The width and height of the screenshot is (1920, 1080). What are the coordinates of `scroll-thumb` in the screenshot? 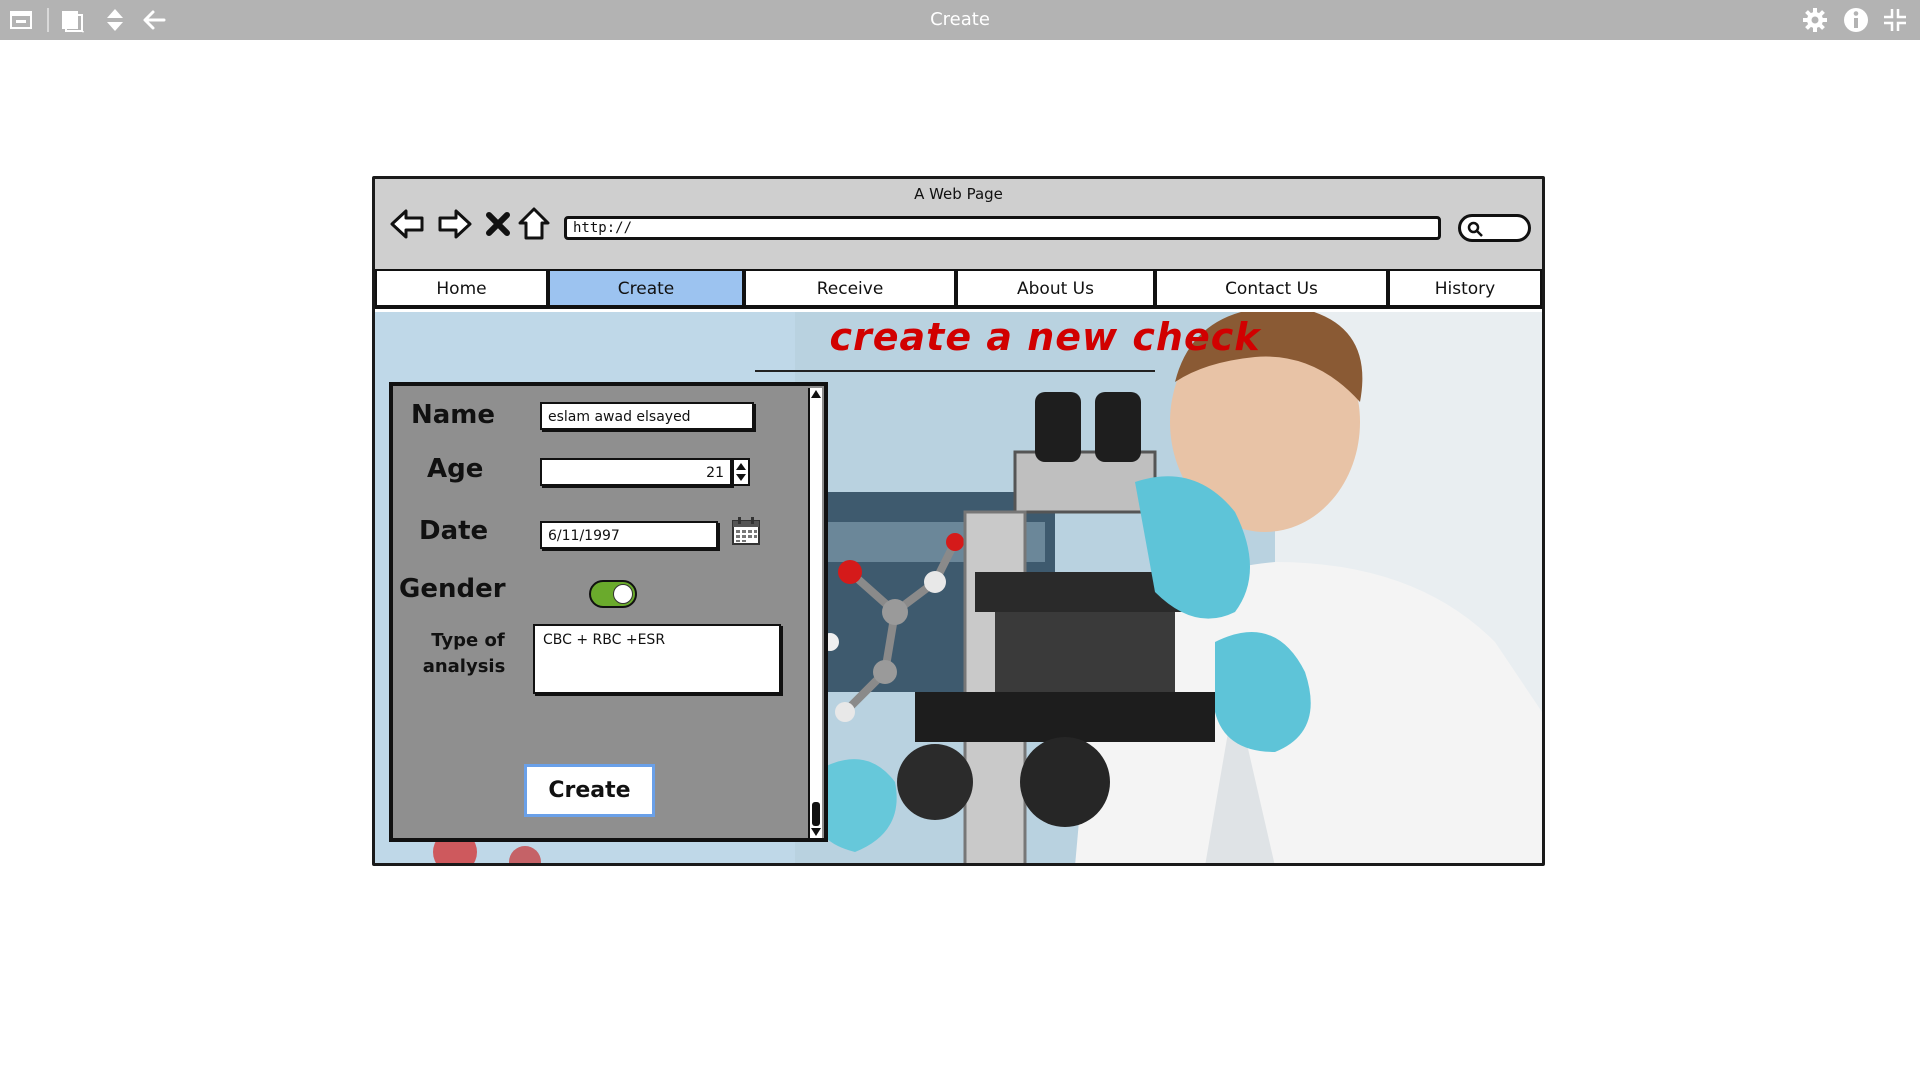 It's located at (816, 814).